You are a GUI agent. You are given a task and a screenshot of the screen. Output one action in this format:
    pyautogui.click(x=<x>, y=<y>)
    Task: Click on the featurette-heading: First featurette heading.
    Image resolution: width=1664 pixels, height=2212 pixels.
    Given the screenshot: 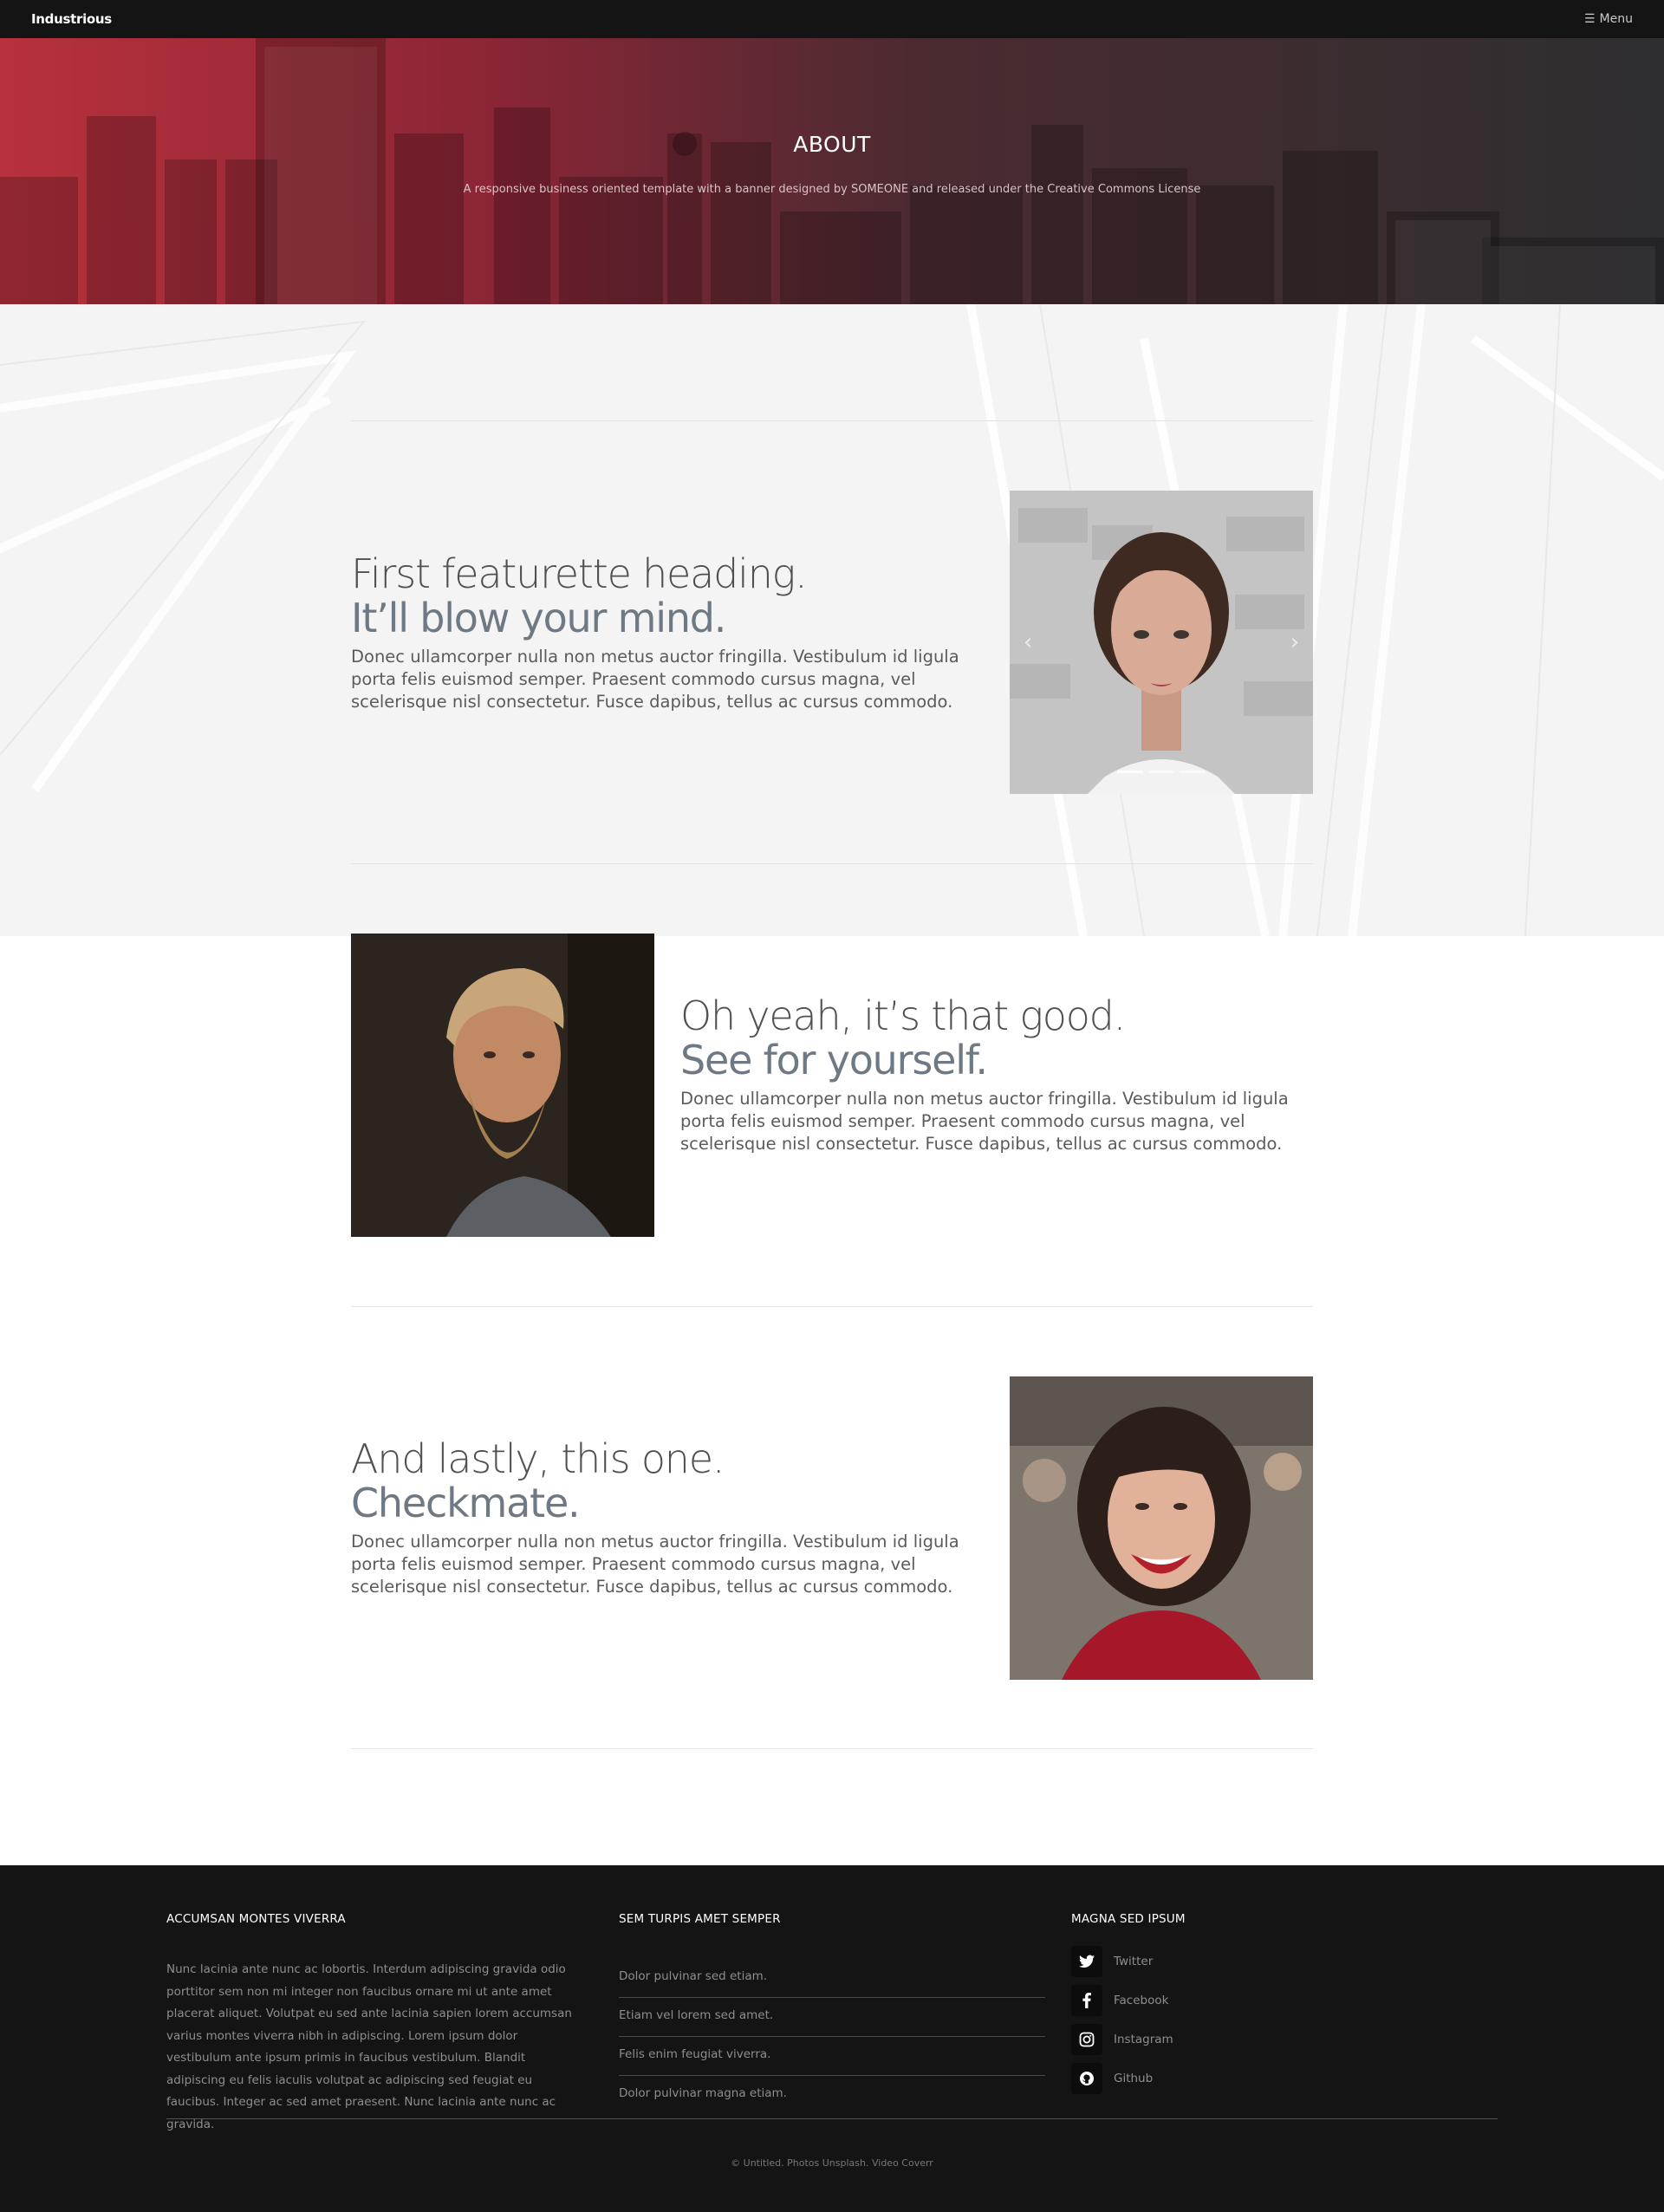 What is the action you would take?
    pyautogui.click(x=579, y=573)
    